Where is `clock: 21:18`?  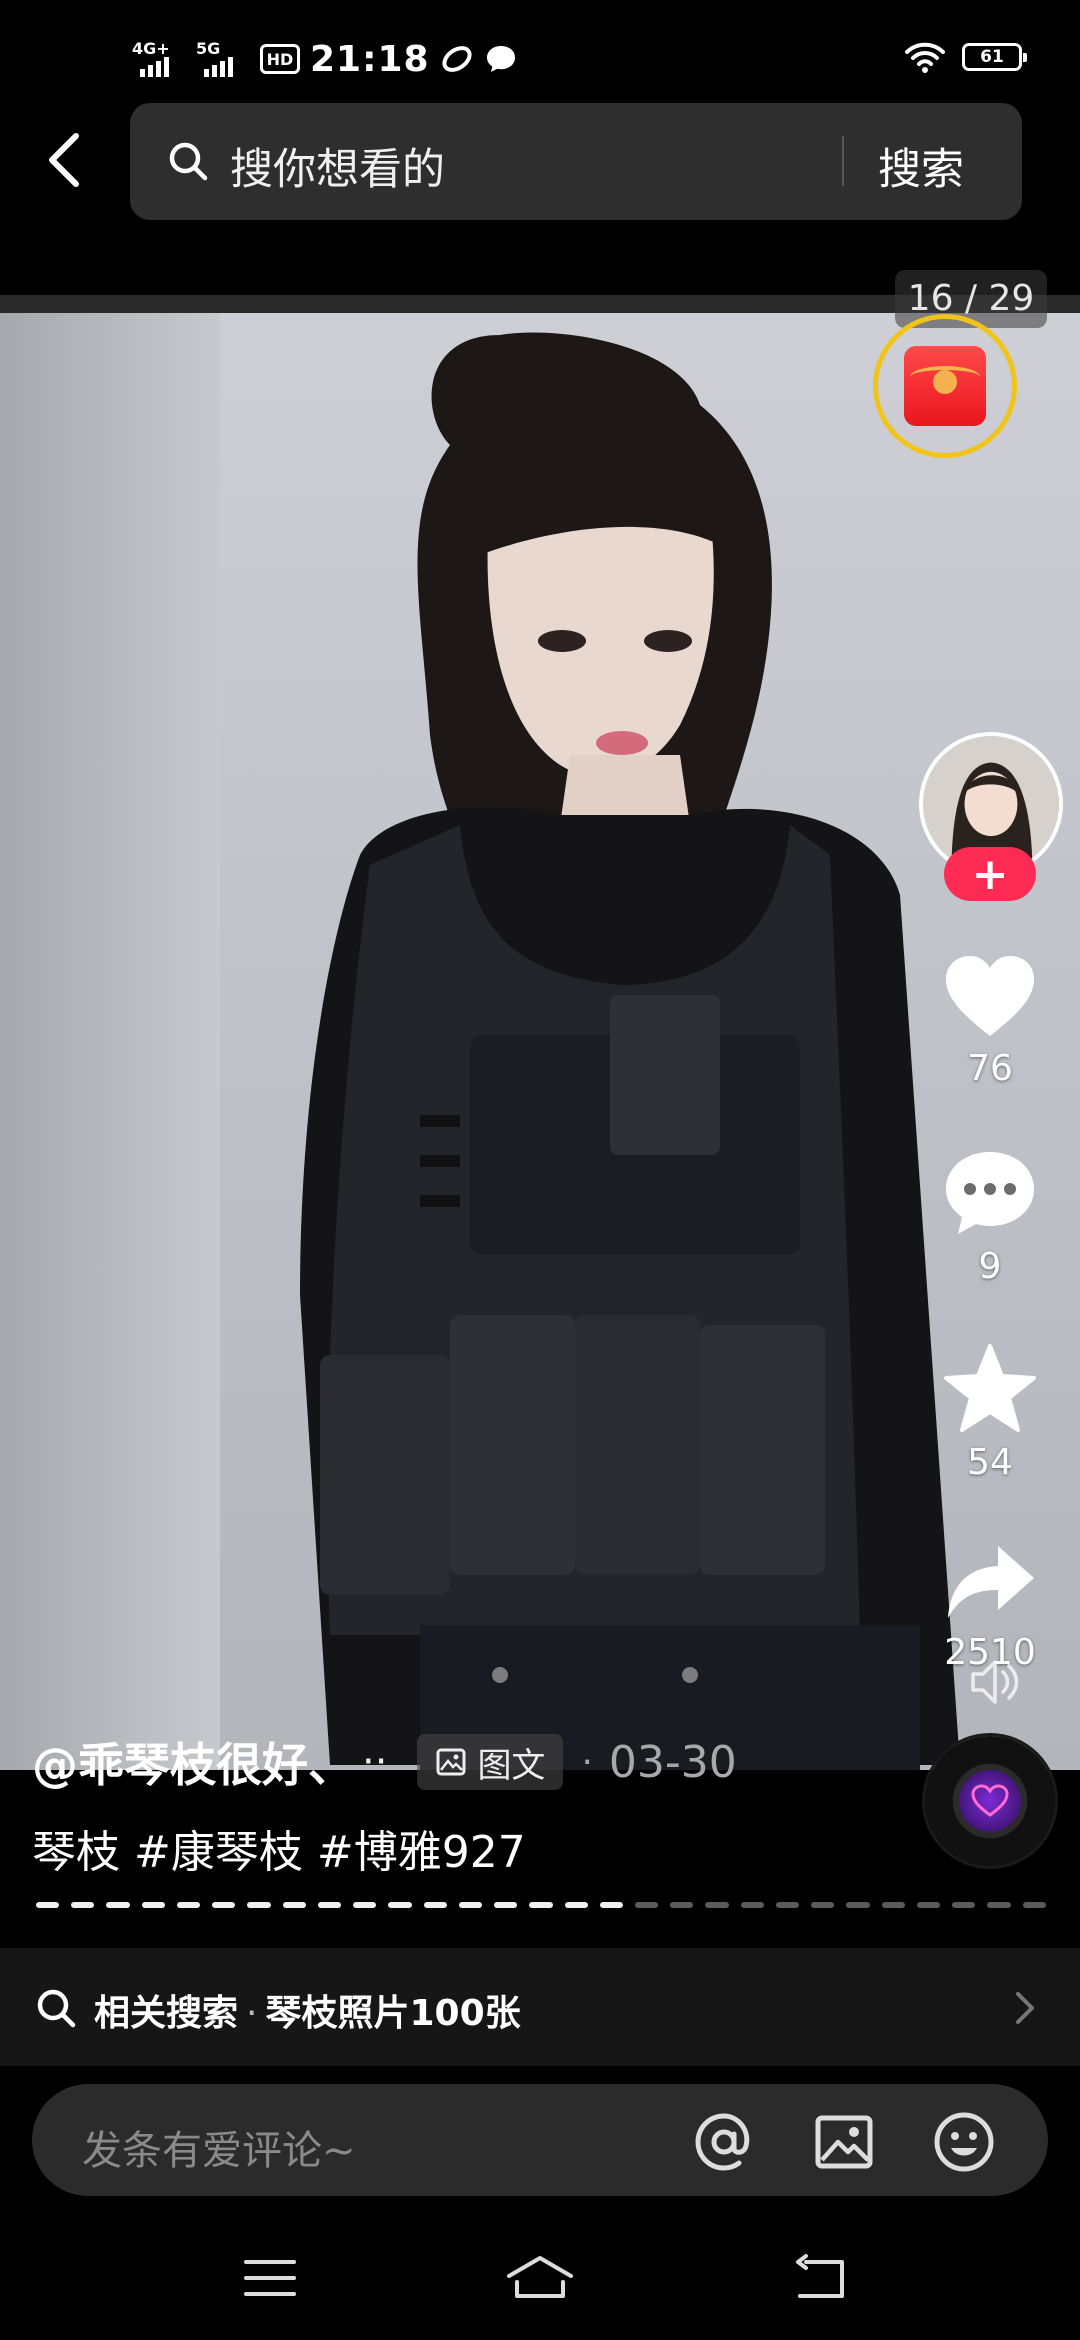 clock: 21:18 is located at coordinates (370, 59).